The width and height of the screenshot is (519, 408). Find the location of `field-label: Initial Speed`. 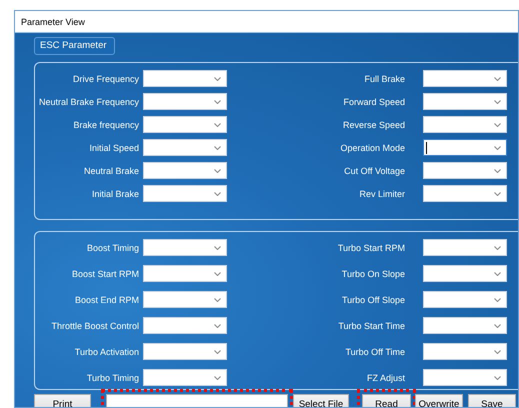

field-label: Initial Speed is located at coordinates (113, 147).